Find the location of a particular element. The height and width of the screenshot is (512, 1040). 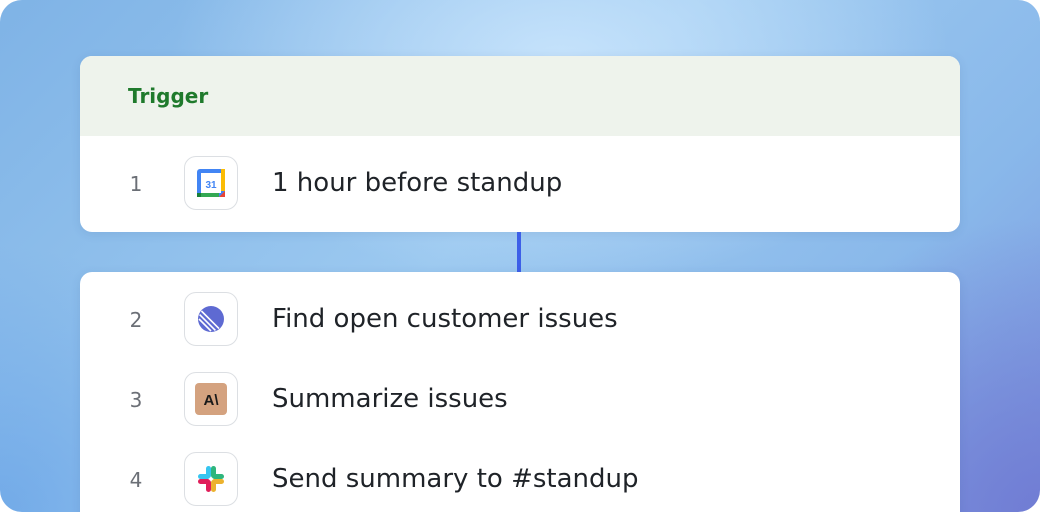

workflow-step-1: 1 31 1 hour before standup is located at coordinates (520, 184).